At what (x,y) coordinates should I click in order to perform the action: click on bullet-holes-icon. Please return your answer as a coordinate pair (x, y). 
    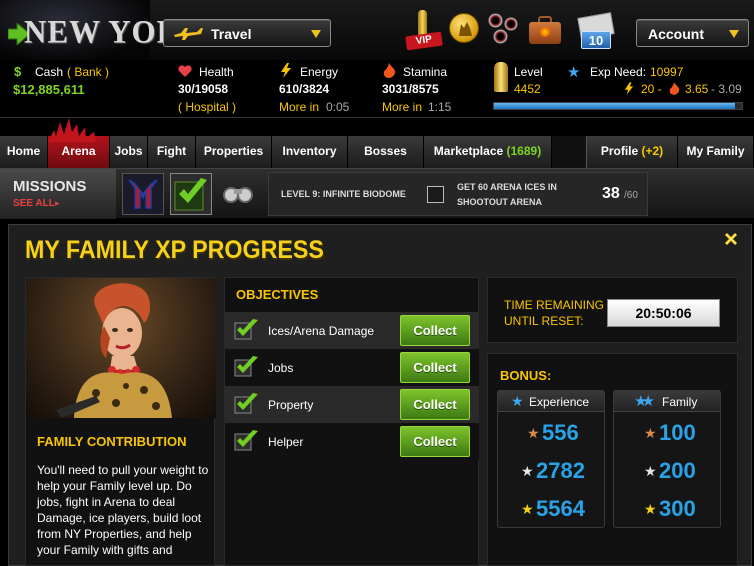
    Looking at the image, I should click on (504, 29).